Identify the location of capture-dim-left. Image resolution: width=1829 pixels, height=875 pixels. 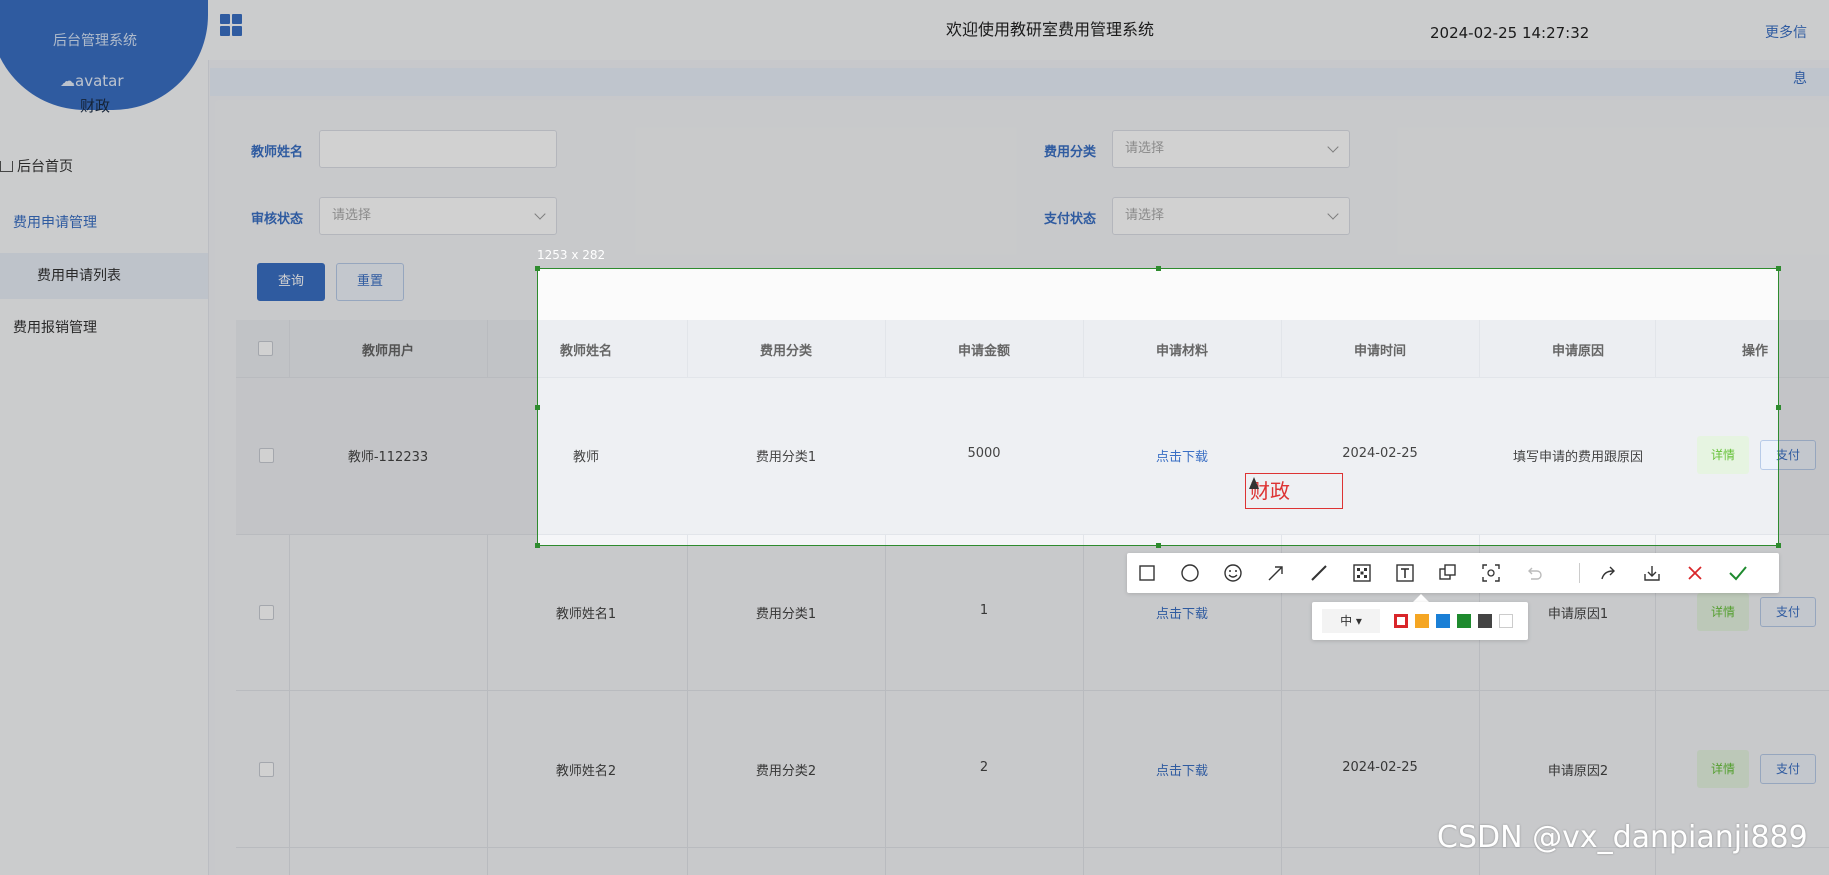
(268, 407).